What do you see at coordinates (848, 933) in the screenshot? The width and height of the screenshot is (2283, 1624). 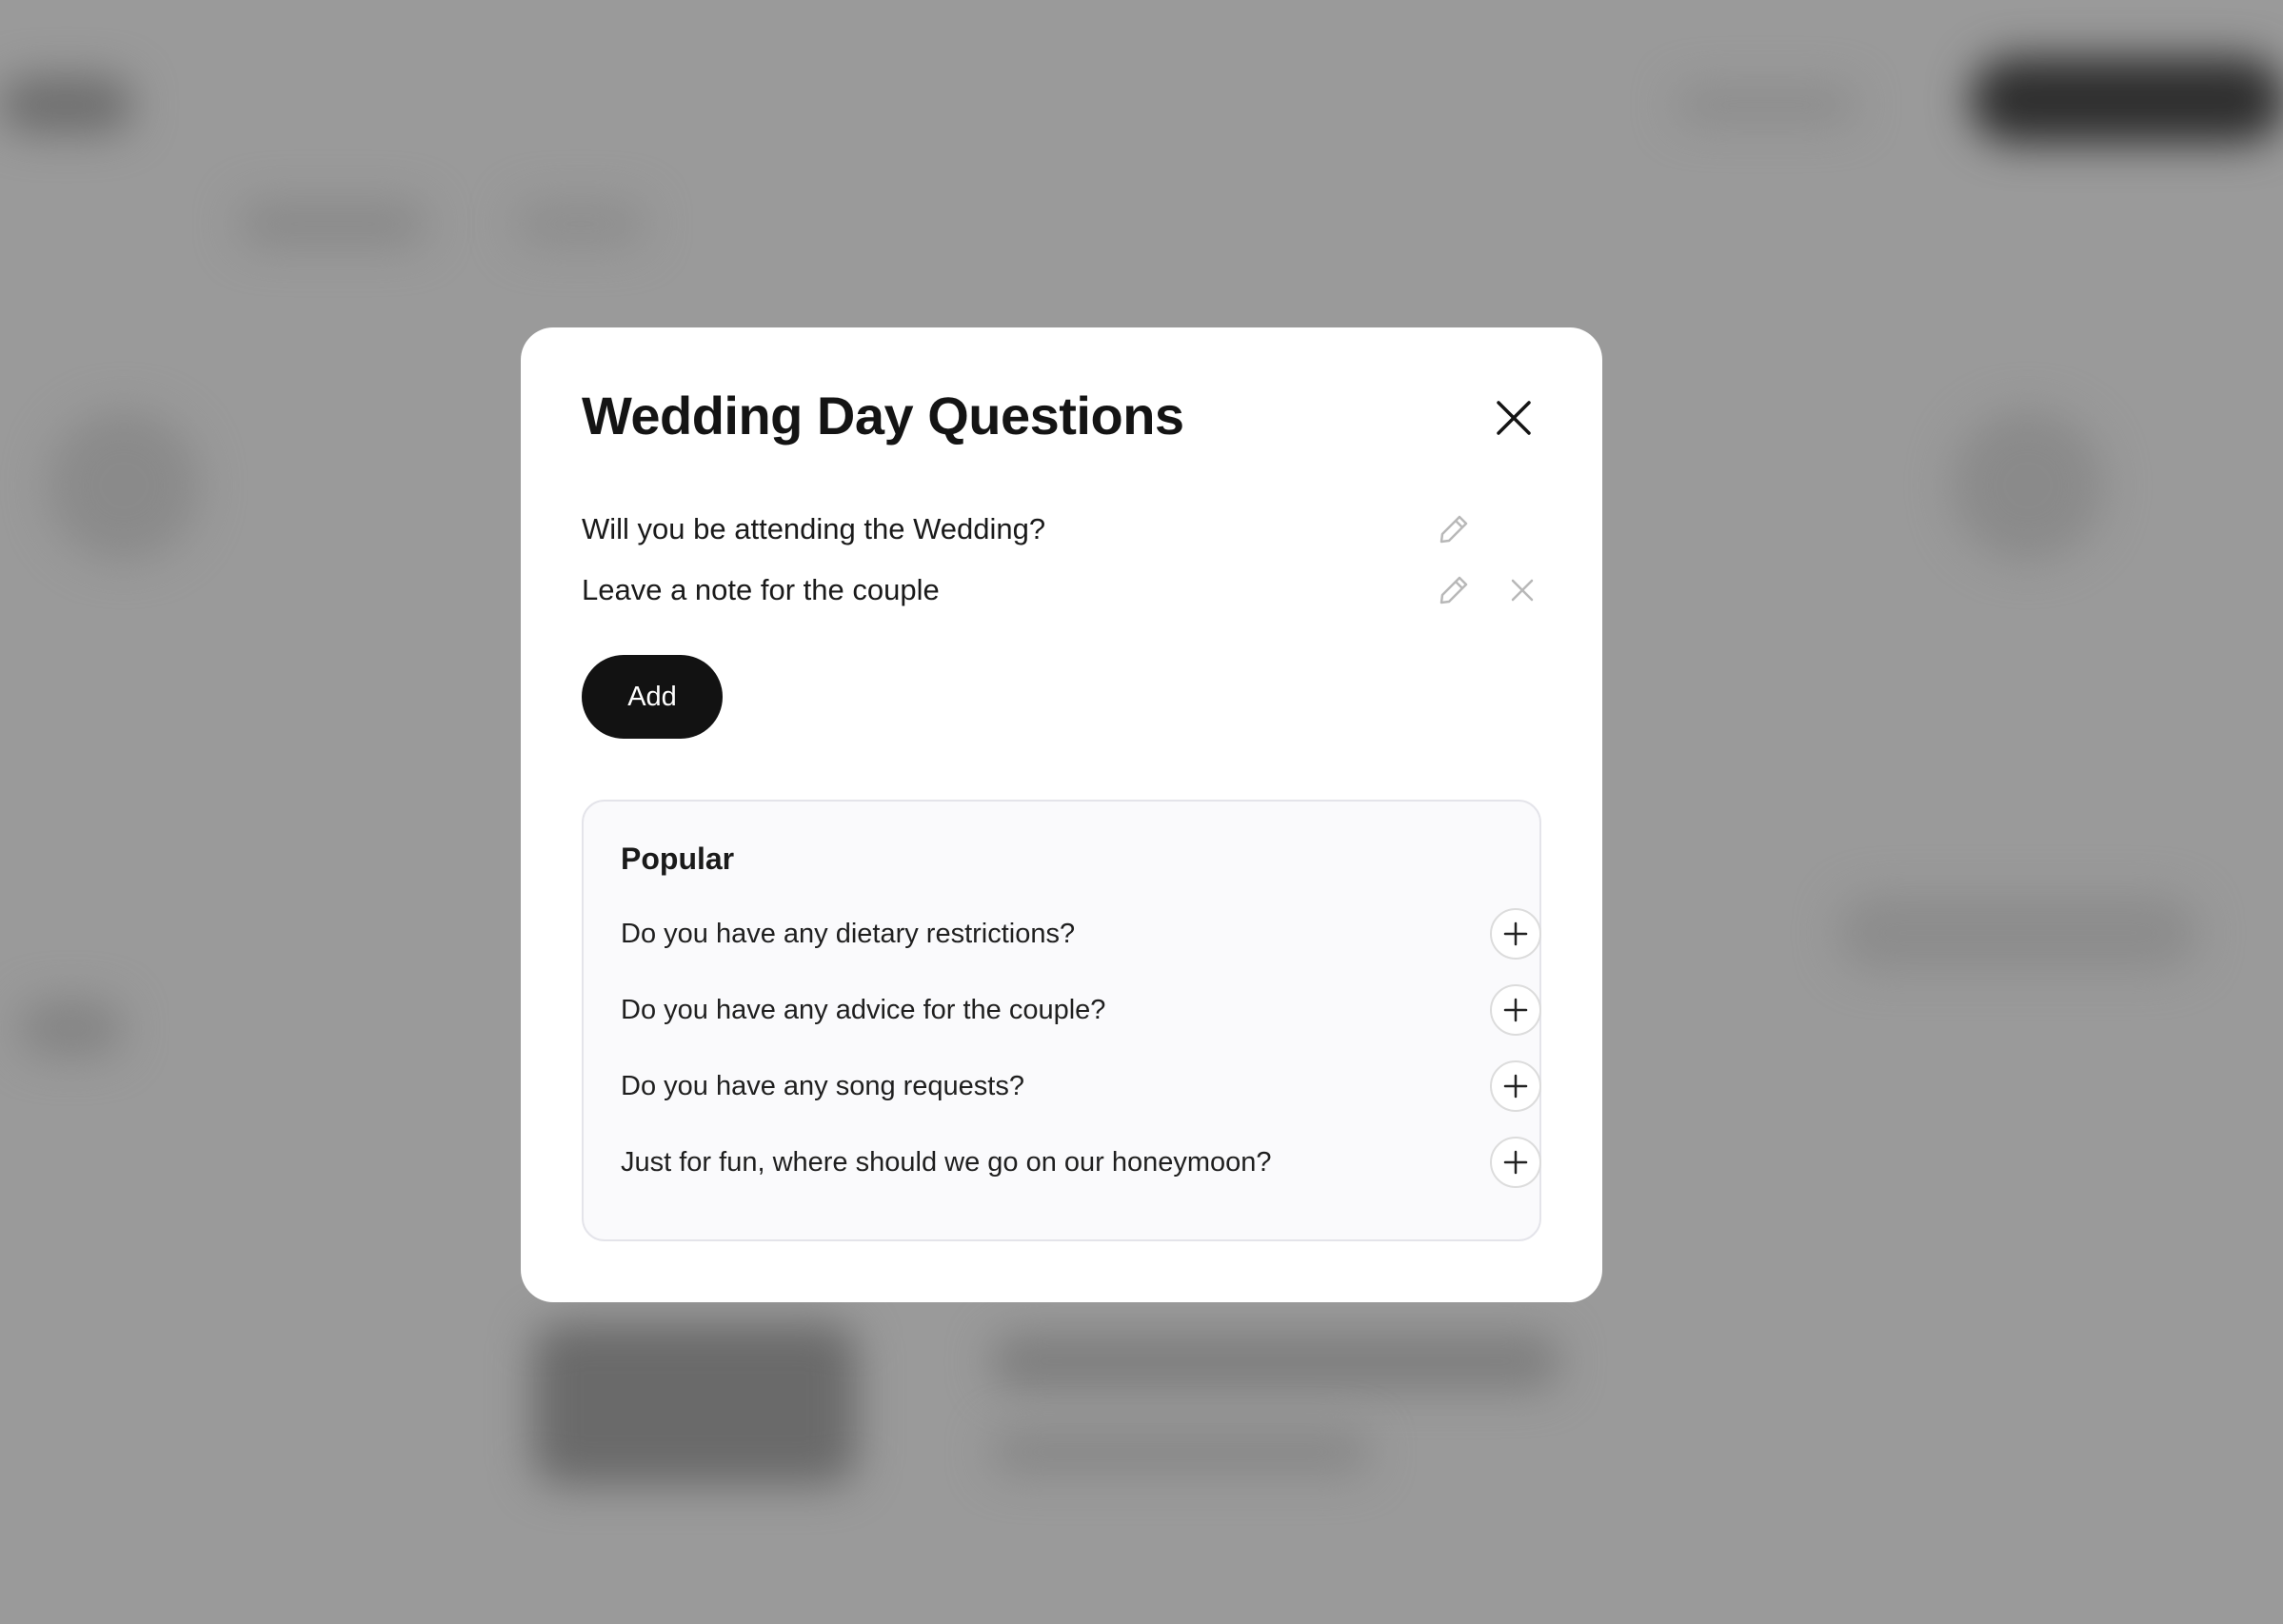 I see `popular-question-text: Do you have any dietary restrictions?` at bounding box center [848, 933].